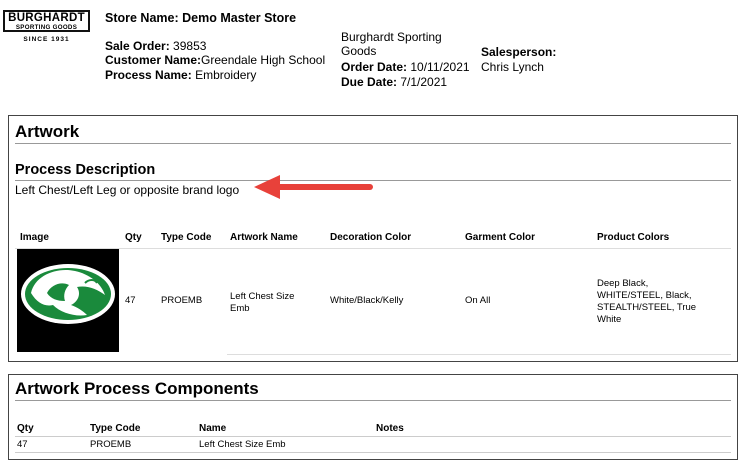  I want to click on artwork-title: Artwork, so click(47, 131).